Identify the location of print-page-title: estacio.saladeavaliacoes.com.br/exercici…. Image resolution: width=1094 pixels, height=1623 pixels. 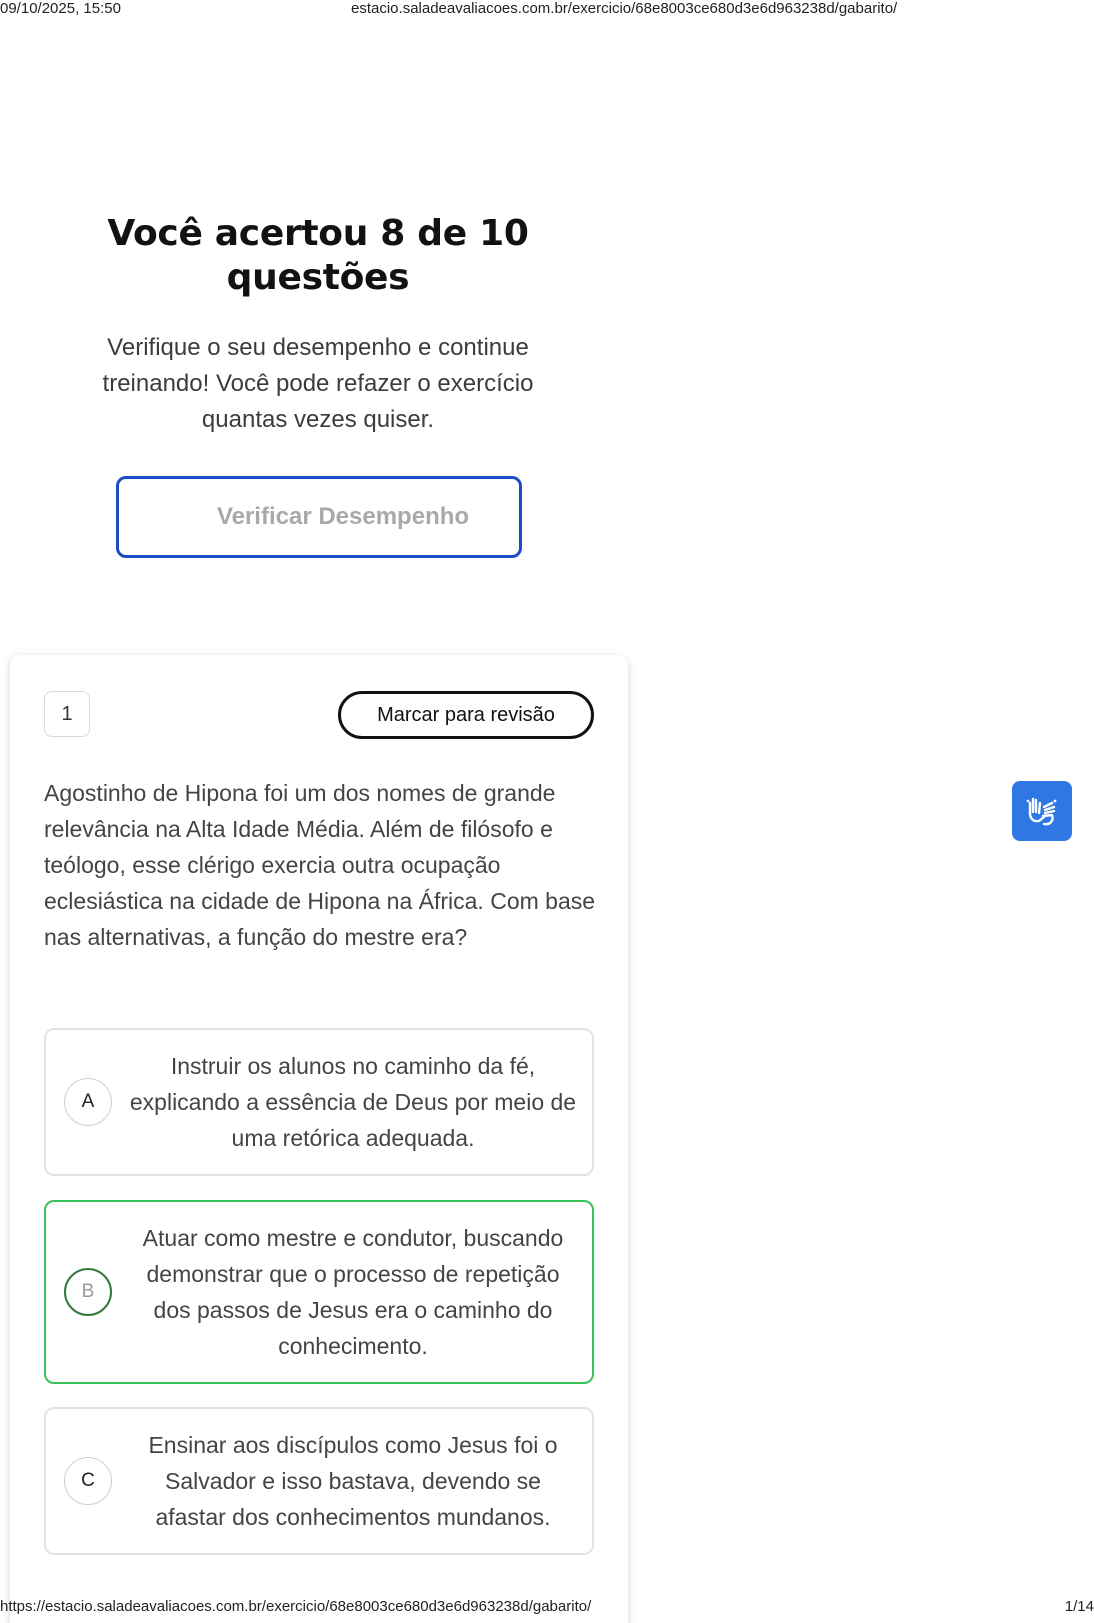
(624, 8).